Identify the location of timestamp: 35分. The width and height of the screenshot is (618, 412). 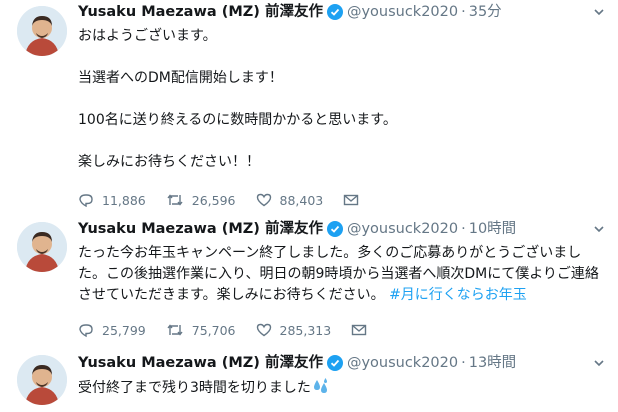
(485, 12).